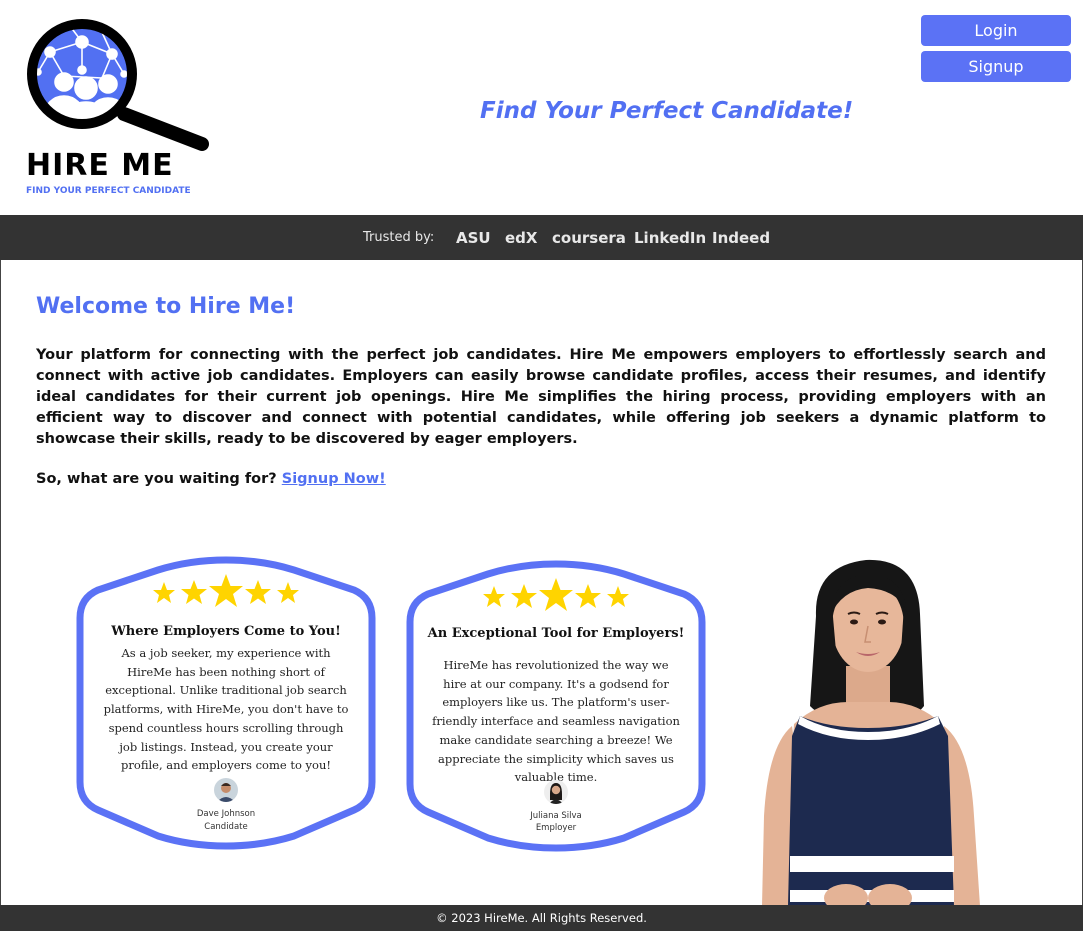 Image resolution: width=1083 pixels, height=931 pixels. I want to click on logo-subtitle: FIND YOUR PERFECT CANDIDATE, so click(108, 191).